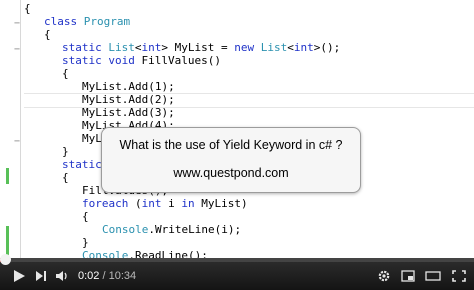  I want to click on play-icon, so click(19, 276).